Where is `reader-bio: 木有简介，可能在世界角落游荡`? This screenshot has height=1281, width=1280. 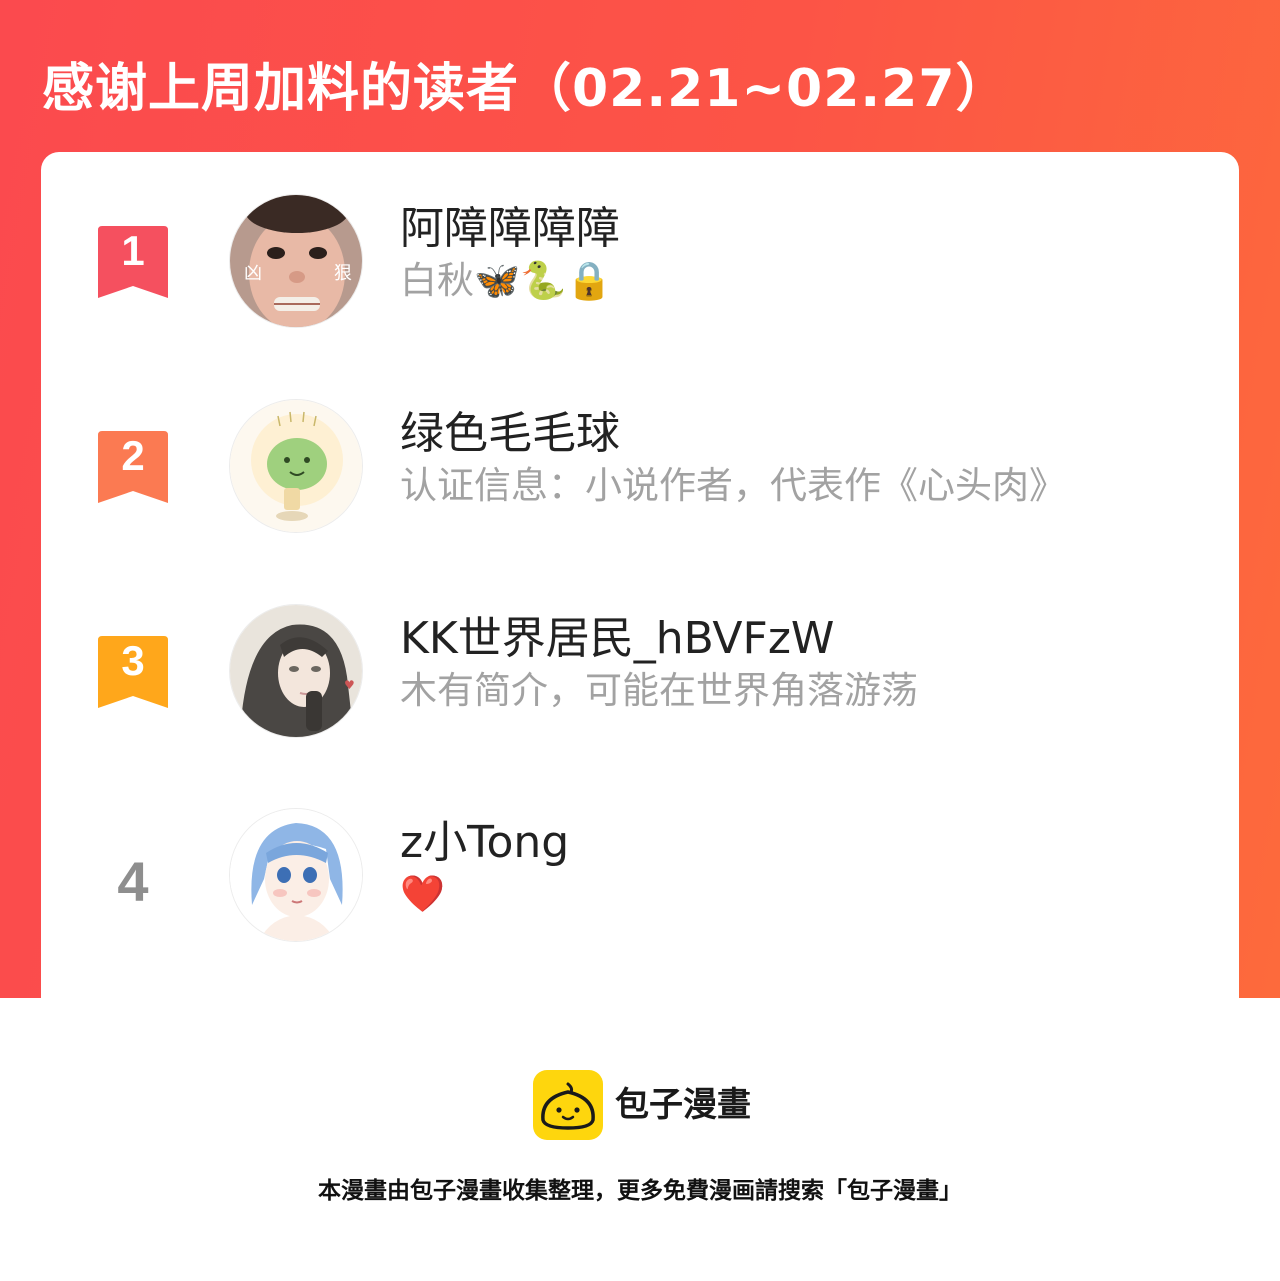 reader-bio: 木有简介，可能在世界角落游荡 is located at coordinates (659, 690).